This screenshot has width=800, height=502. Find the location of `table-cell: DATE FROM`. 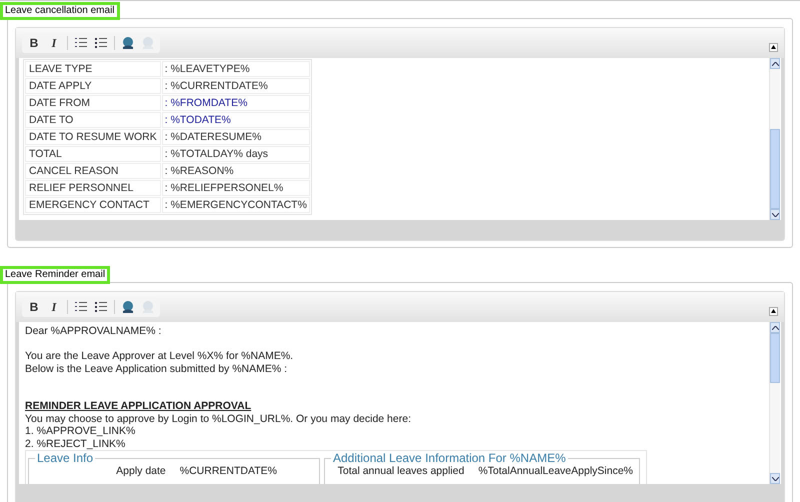

table-cell: DATE FROM is located at coordinates (93, 103).